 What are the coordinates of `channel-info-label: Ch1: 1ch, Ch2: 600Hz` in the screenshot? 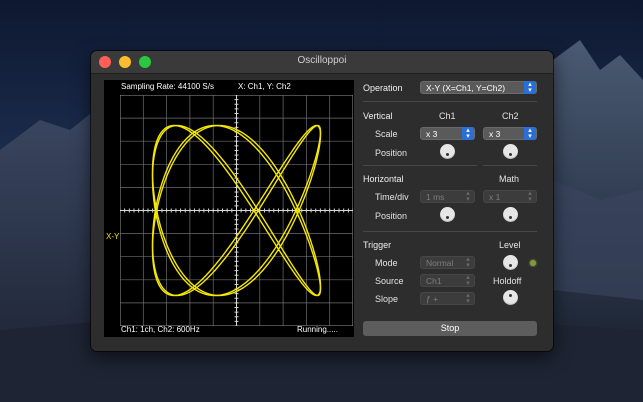 It's located at (160, 329).